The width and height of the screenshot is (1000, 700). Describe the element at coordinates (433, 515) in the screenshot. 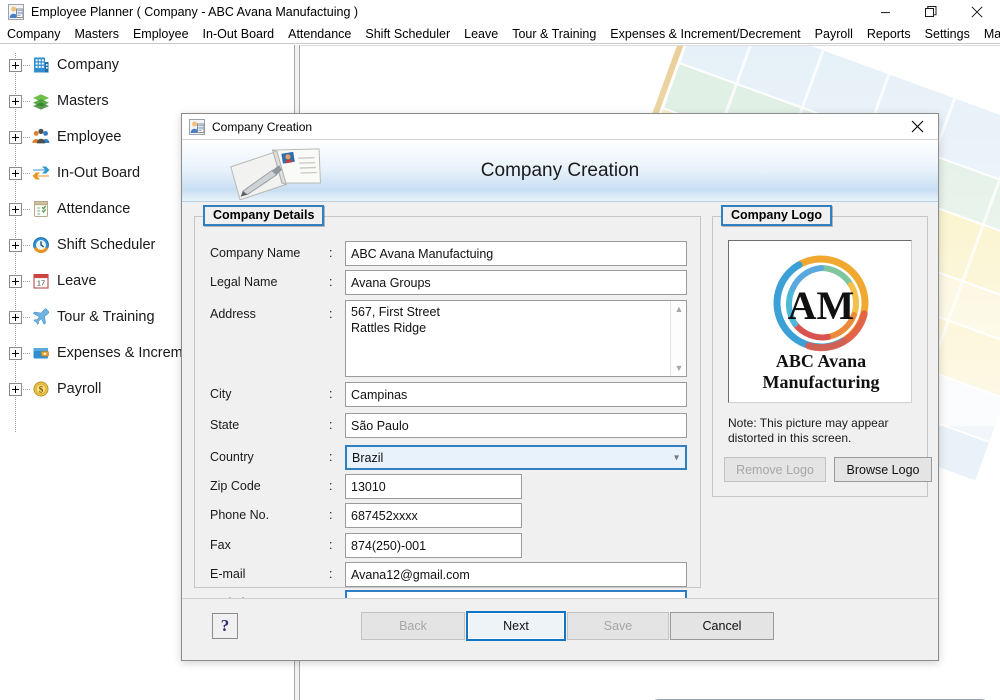

I see `phone-input` at that location.